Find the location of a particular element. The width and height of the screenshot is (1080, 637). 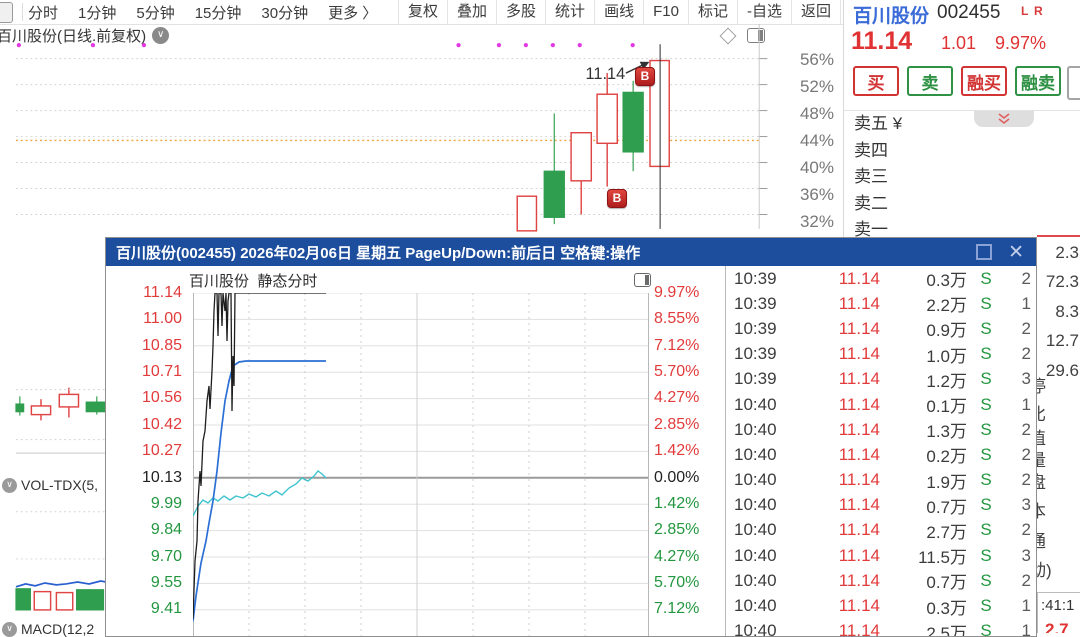

price-axis-label: 9.70 is located at coordinates (166, 556).